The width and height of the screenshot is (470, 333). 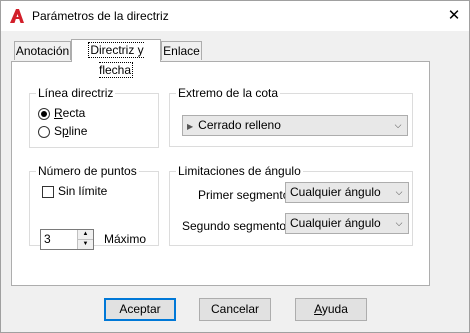 I want to click on tab-directriz-y-flecha: Directriz y flecha, so click(x=116, y=58).